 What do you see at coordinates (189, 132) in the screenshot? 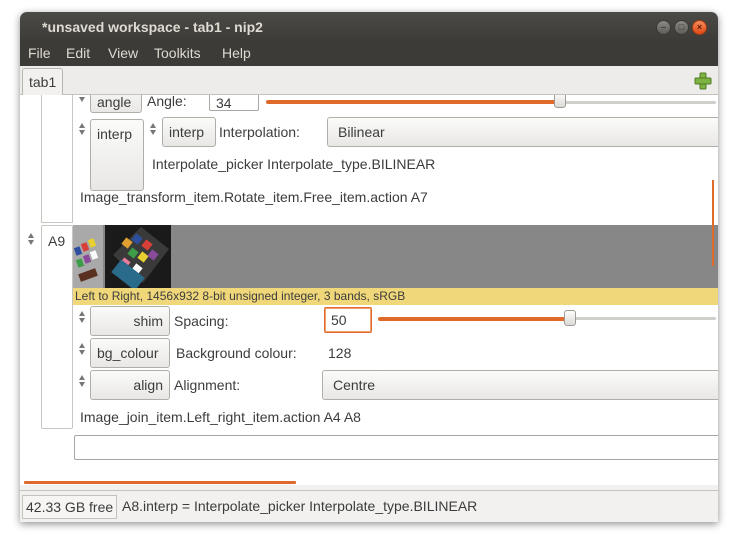
I see `interp-option-button: interp` at bounding box center [189, 132].